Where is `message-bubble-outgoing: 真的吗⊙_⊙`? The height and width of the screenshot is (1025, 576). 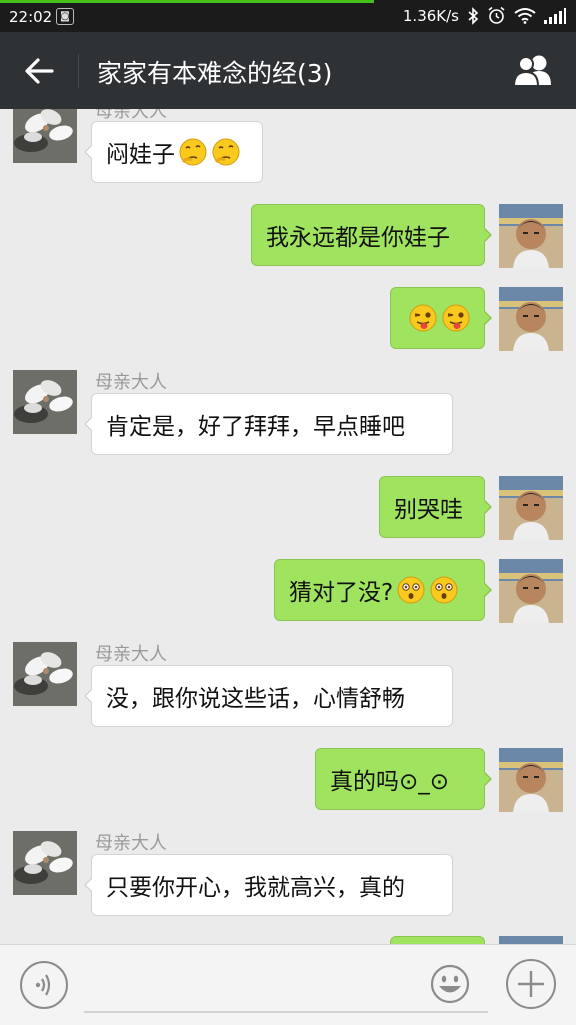
message-bubble-outgoing: 真的吗⊙_⊙ is located at coordinates (403, 779).